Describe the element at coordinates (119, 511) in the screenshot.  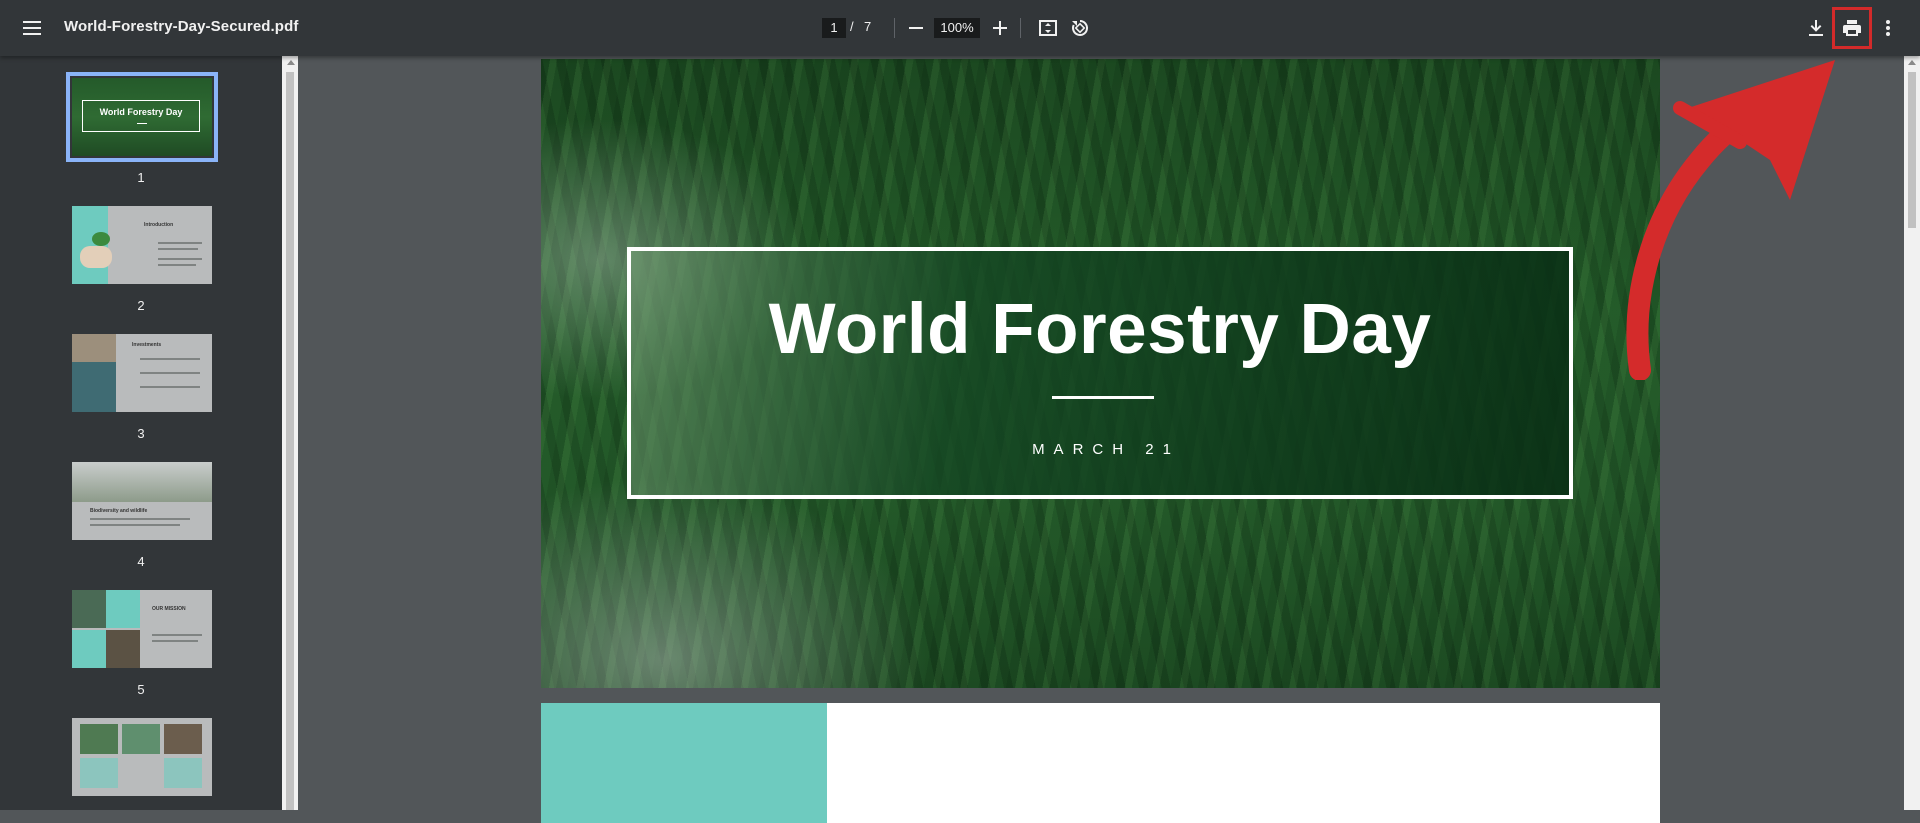
I see `thumbnail-heading: Biodiversity and wildlife` at that location.